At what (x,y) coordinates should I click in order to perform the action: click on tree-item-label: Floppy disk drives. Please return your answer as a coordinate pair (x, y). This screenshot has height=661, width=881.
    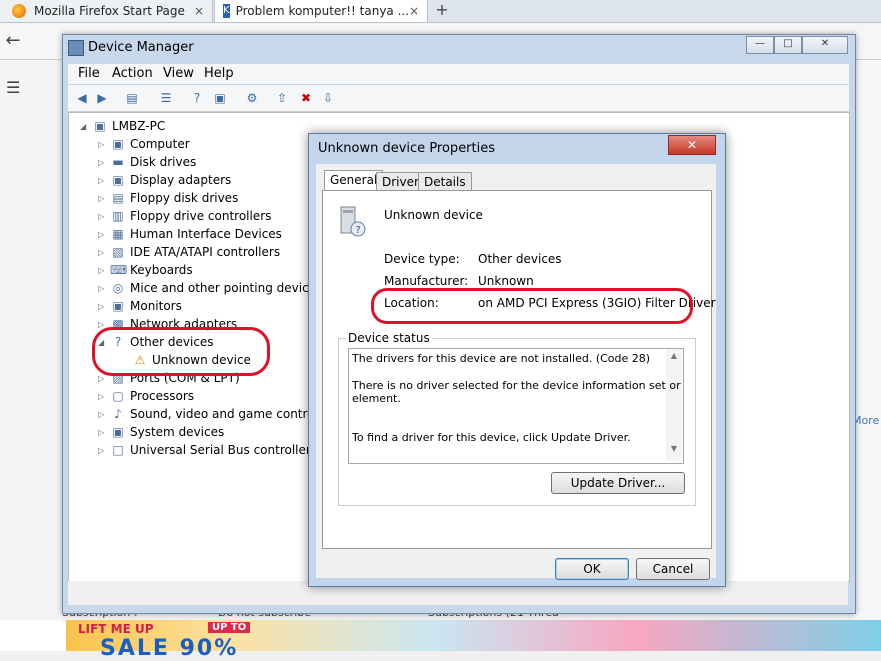
    Looking at the image, I should click on (184, 198).